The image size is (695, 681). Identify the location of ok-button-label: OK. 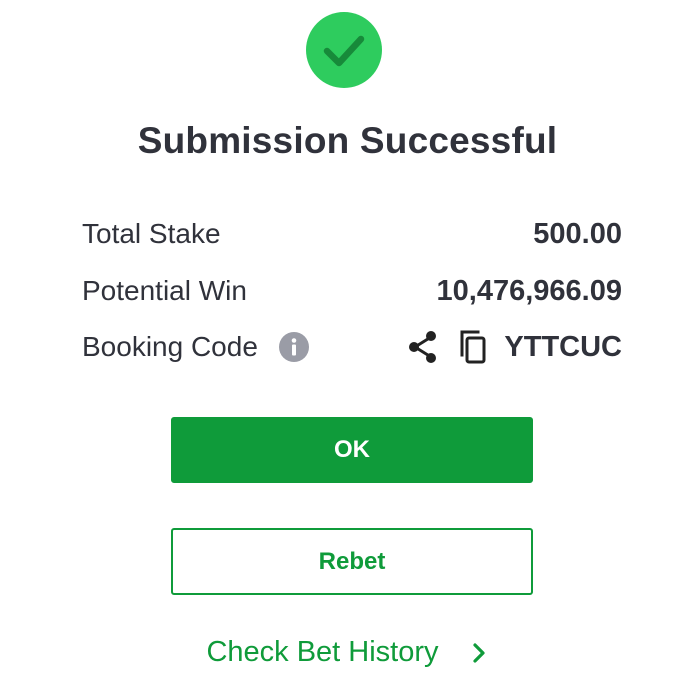
(352, 449).